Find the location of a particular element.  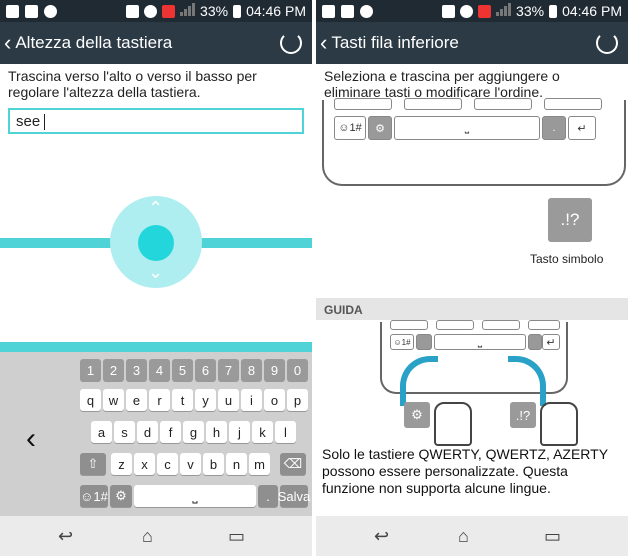

key-4: 4 is located at coordinates (159, 370).